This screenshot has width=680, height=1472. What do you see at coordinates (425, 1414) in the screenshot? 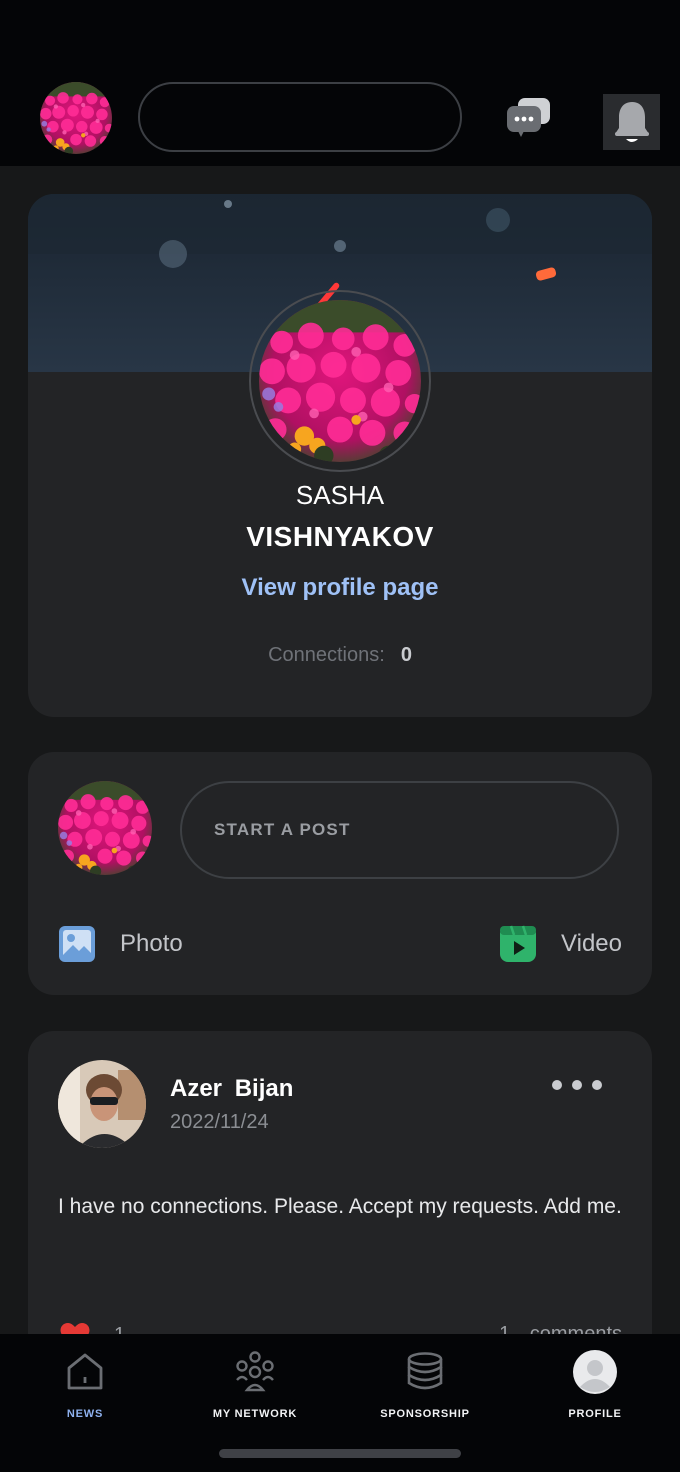
I see `tab-sponsorship-label: SPONSORSHIP` at bounding box center [425, 1414].